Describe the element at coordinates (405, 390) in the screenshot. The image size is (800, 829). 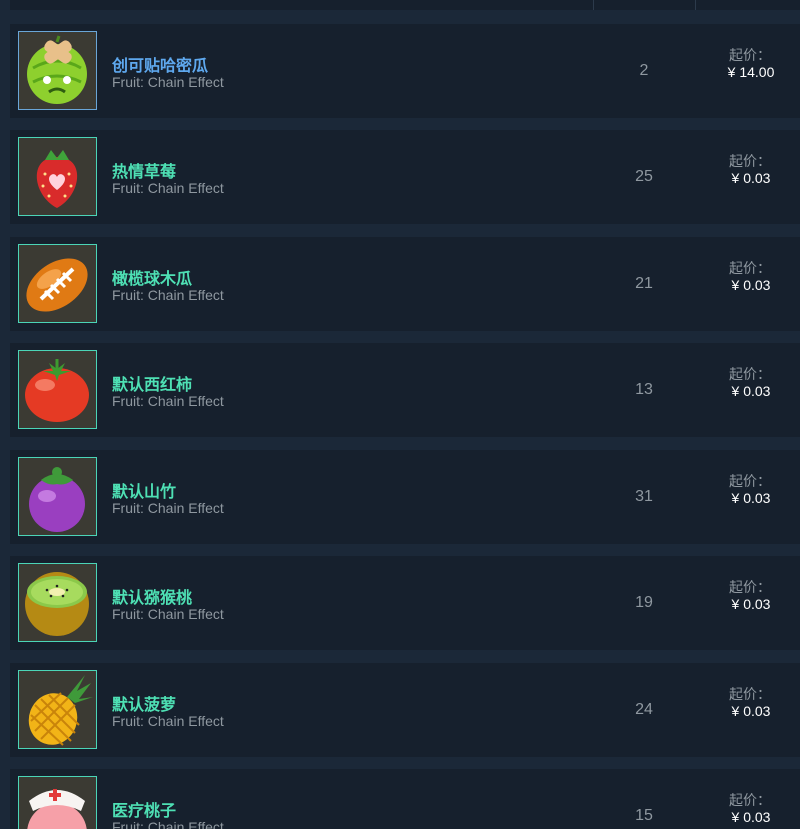
I see `listing-row-tomato: 默认西红柿 Fruit: Chain Effect 13 起价： ¥ 0.03` at that location.